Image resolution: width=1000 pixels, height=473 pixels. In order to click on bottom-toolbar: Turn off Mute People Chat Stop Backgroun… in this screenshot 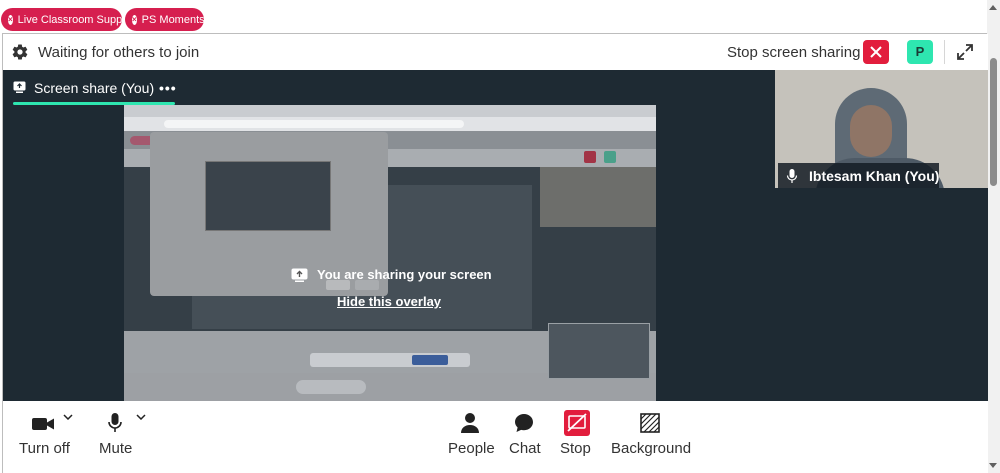, I will do `click(495, 437)`.